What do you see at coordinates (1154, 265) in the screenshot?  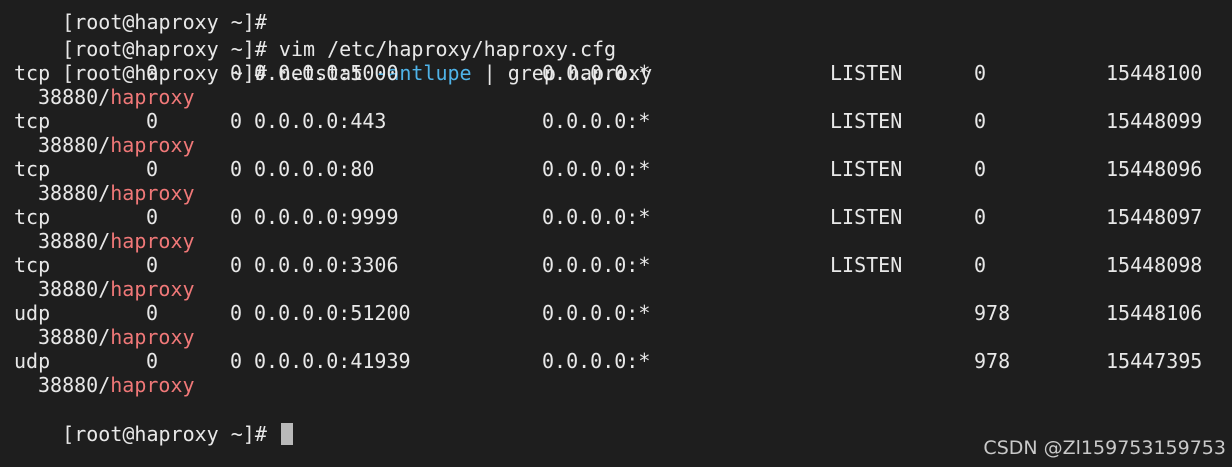 I see `cell-inode: 15448098` at bounding box center [1154, 265].